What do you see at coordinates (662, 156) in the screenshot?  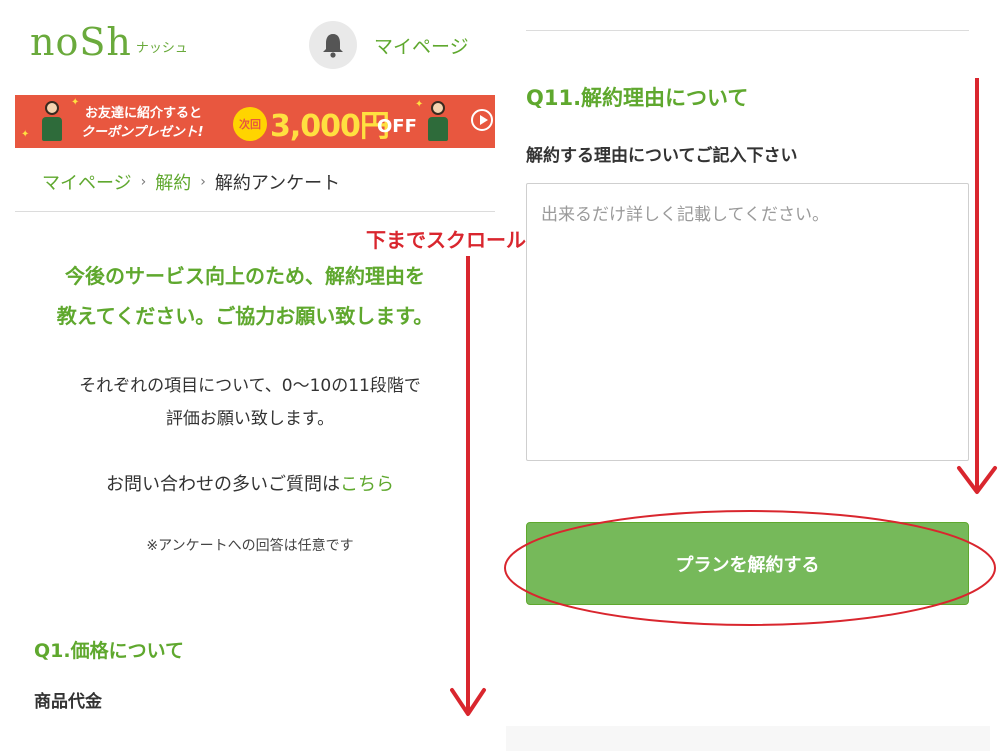 I see `q11-label: 解約する理由についてご記入下さい` at bounding box center [662, 156].